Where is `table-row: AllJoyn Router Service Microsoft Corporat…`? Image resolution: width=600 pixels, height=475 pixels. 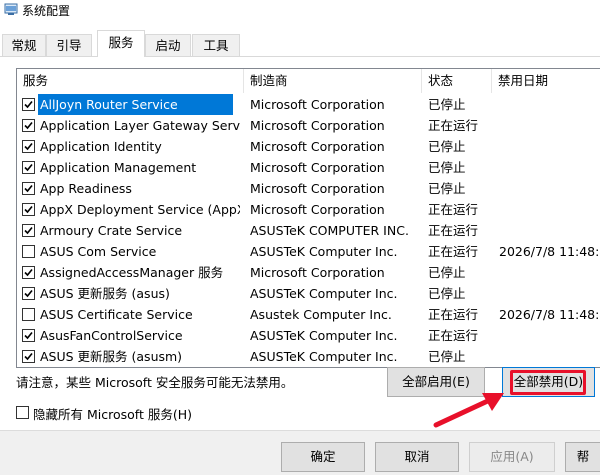 table-row: AllJoyn Router Service Microsoft Corporat… is located at coordinates (308, 104).